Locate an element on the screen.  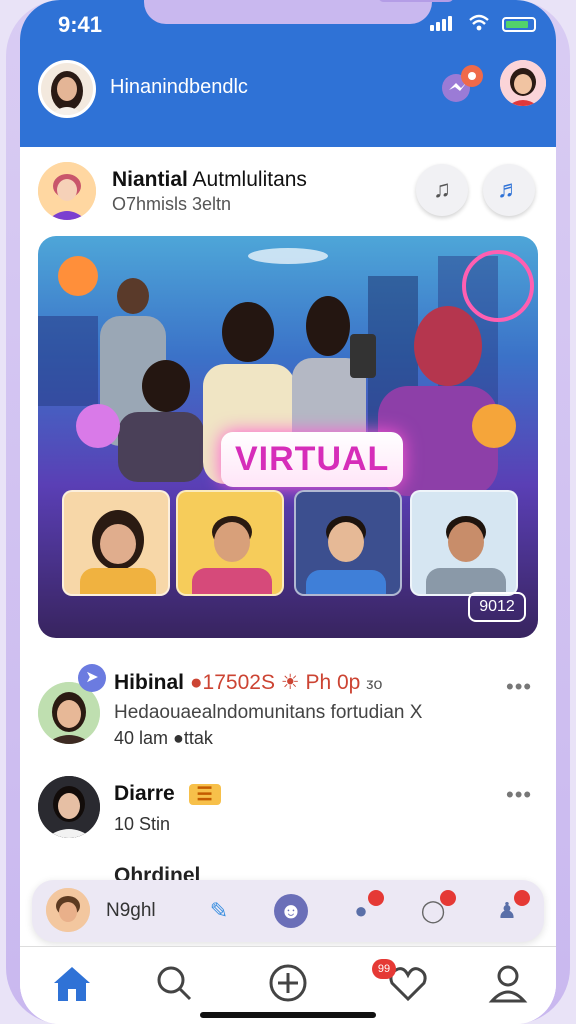
chat-icon: ☰ is located at coordinates (204, 794).